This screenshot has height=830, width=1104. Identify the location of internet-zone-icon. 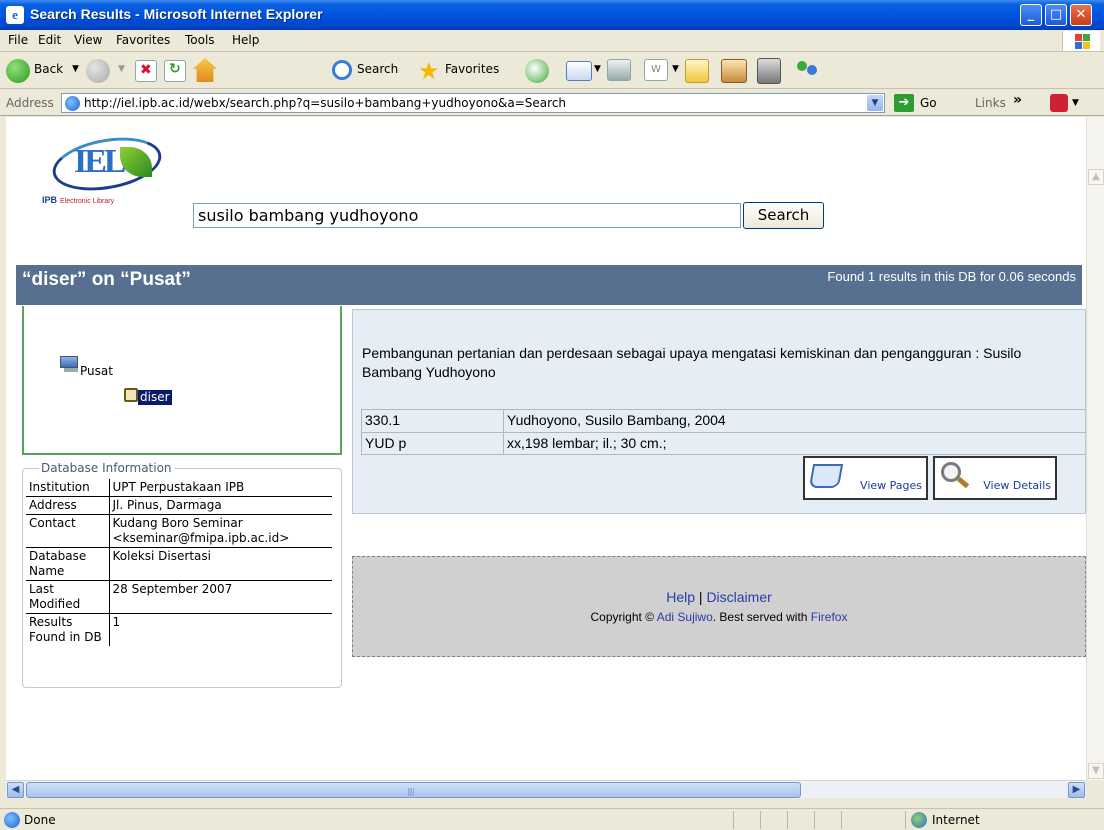
(919, 820).